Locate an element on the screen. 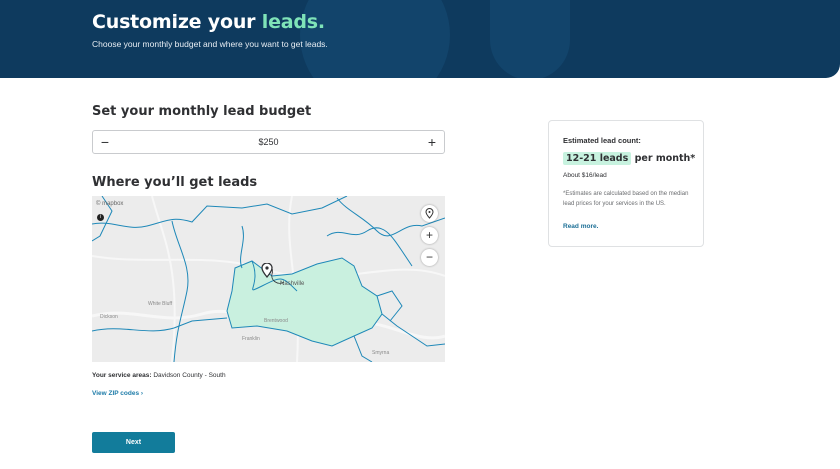 This screenshot has width=840, height=469. map-place-label: Nashville is located at coordinates (292, 284).